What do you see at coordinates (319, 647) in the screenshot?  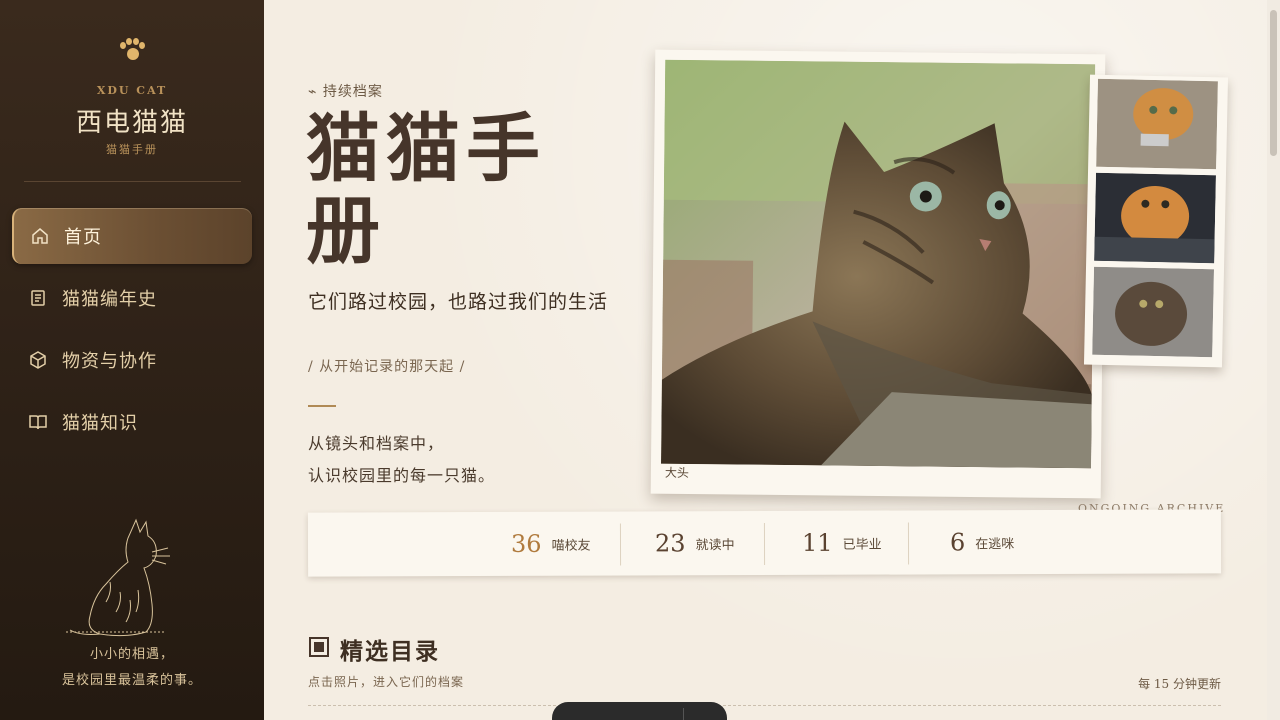 I see `section-icon` at bounding box center [319, 647].